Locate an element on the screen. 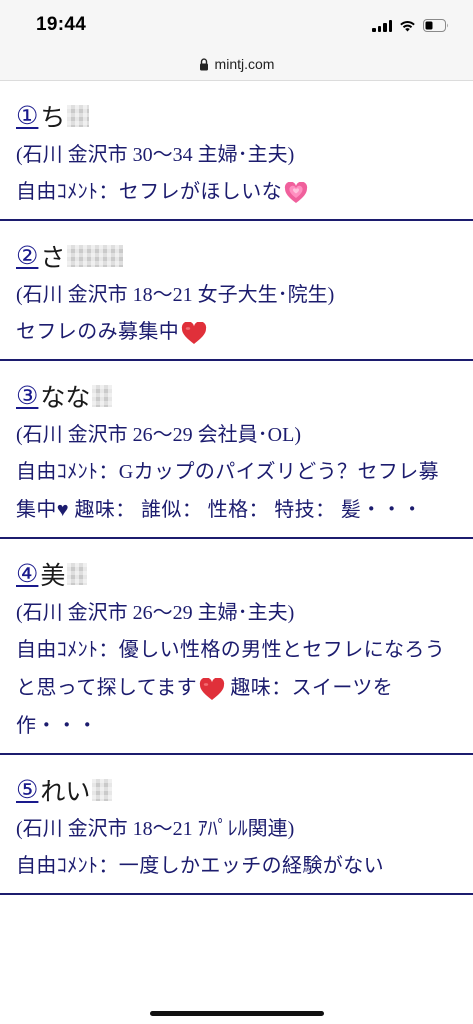  lock-icon is located at coordinates (204, 64).